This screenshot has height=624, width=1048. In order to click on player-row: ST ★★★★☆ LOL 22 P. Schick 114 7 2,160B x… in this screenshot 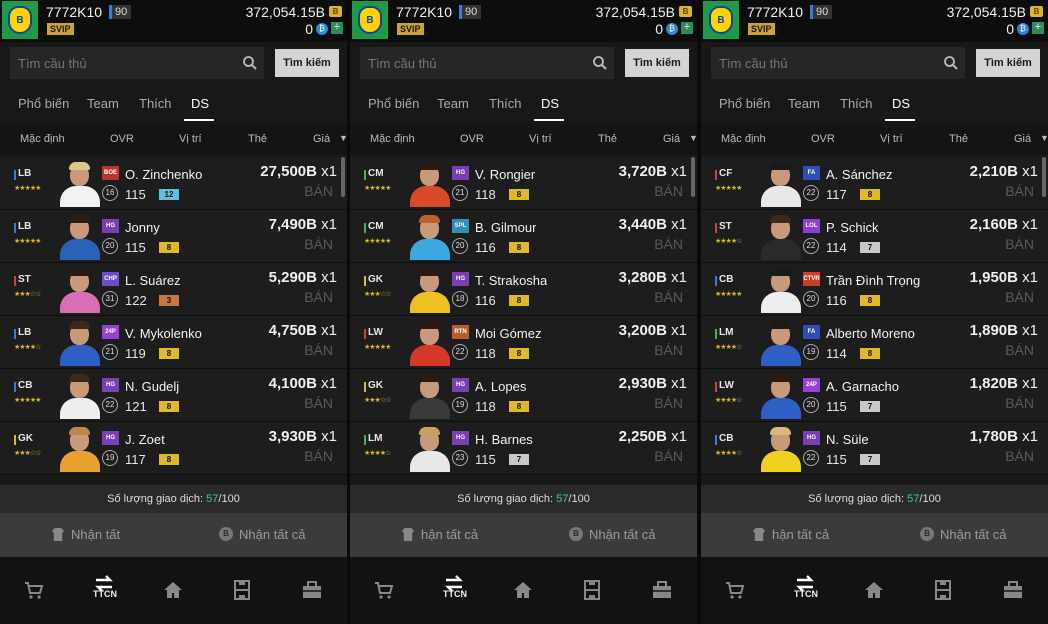, I will do `click(874, 236)`.